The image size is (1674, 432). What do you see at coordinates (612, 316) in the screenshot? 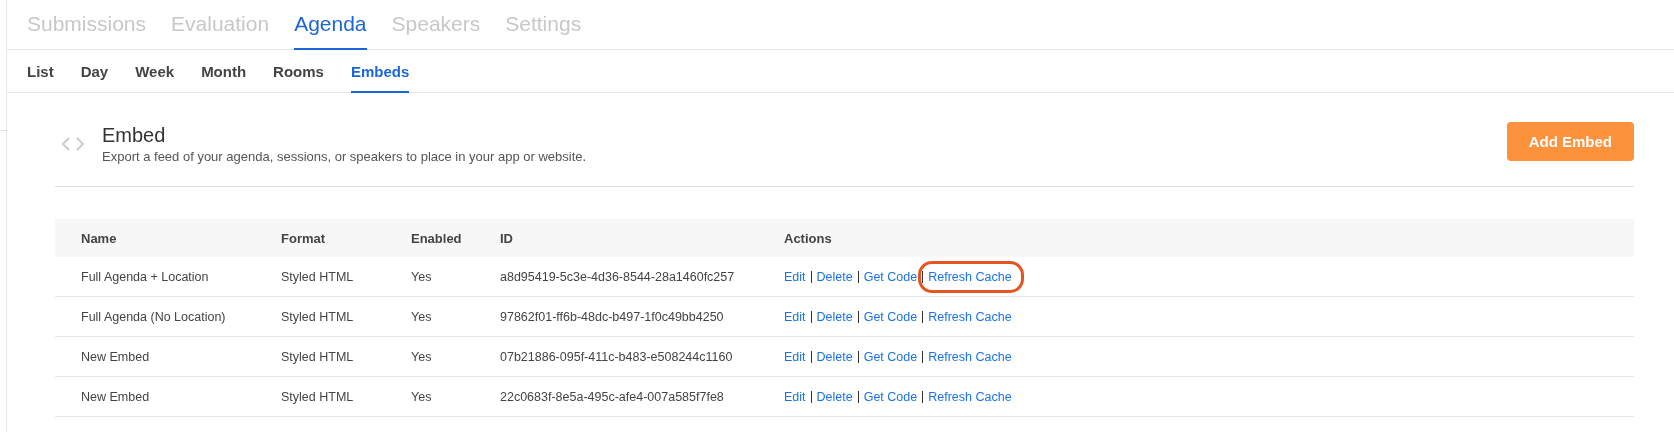
I see `table-cell-text: 97862f01-ff6b-48dc-b497-1f0c49bb4250` at bounding box center [612, 316].